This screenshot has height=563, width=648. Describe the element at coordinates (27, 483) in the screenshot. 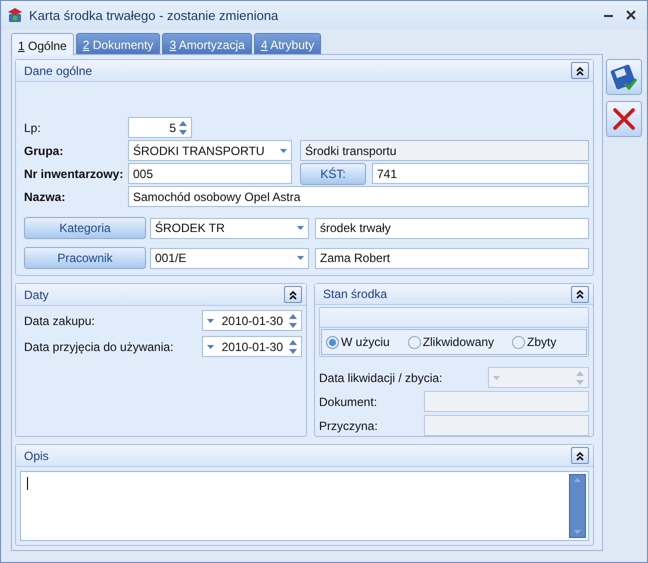

I see `text-cursor` at that location.